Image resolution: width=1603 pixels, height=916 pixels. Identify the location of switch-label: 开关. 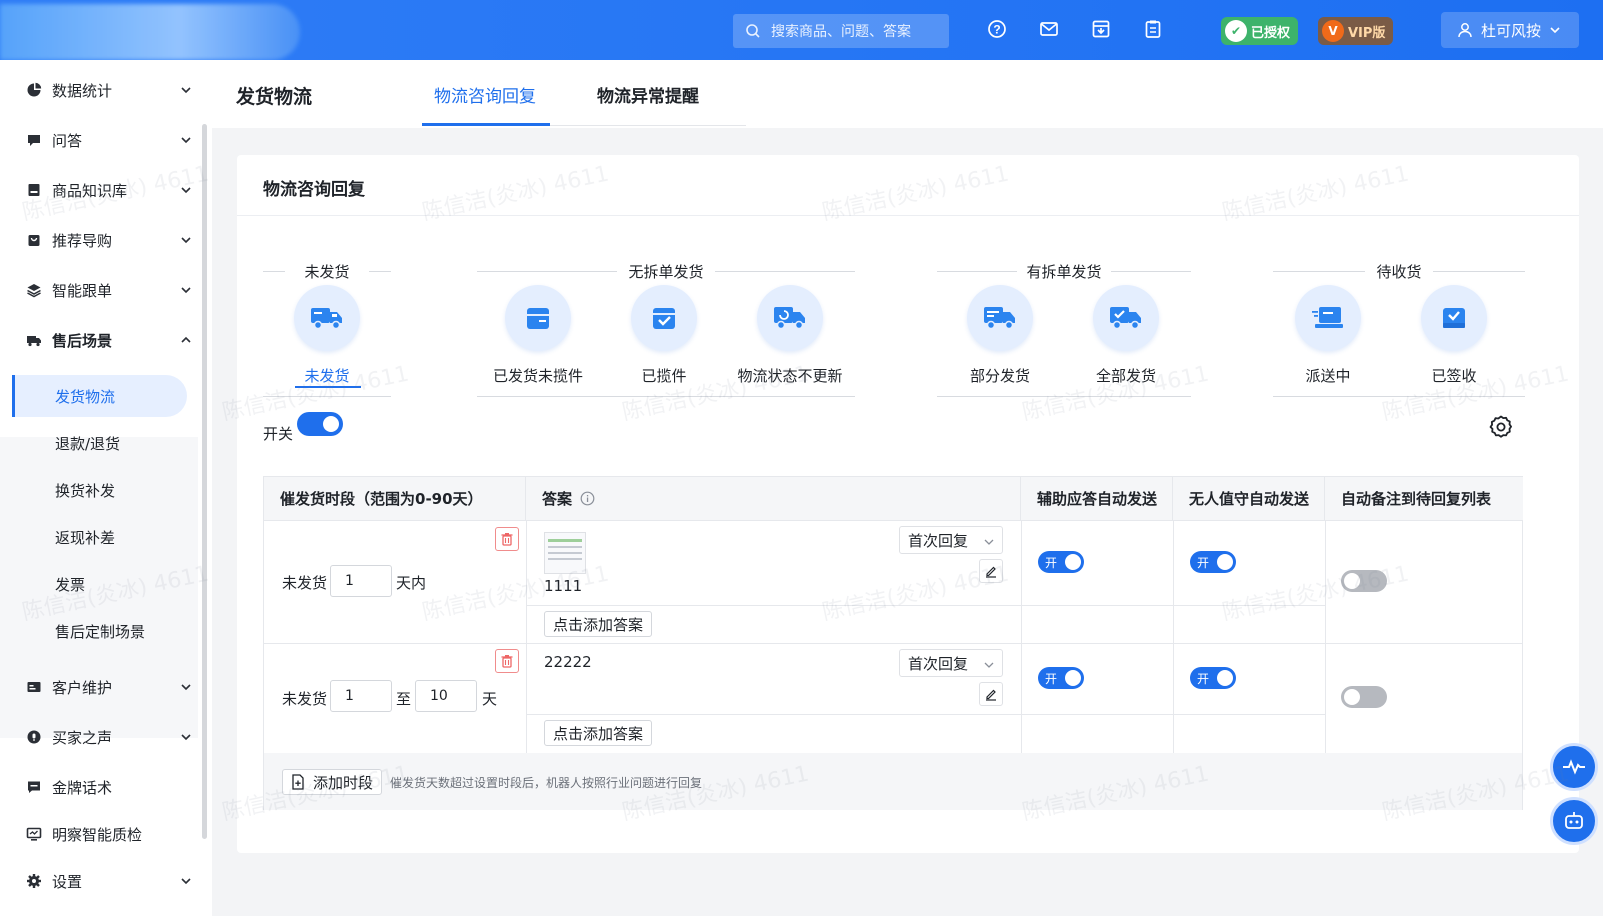
(278, 434).